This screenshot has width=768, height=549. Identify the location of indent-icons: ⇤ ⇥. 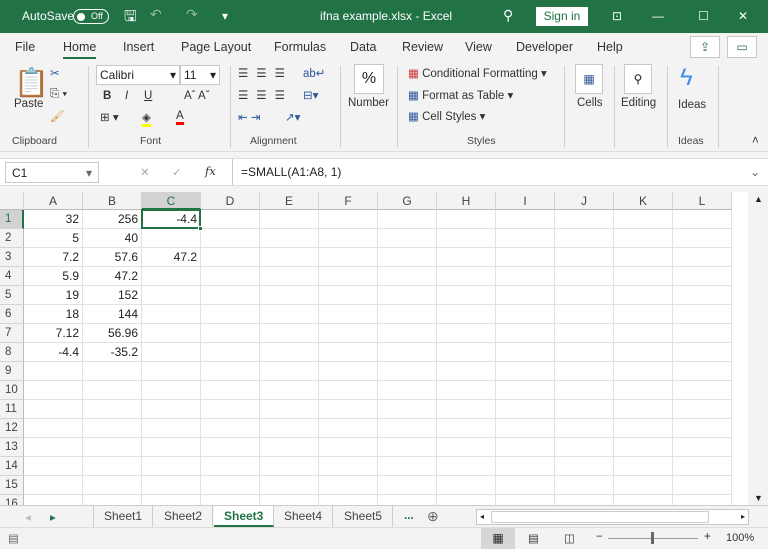
(249, 117).